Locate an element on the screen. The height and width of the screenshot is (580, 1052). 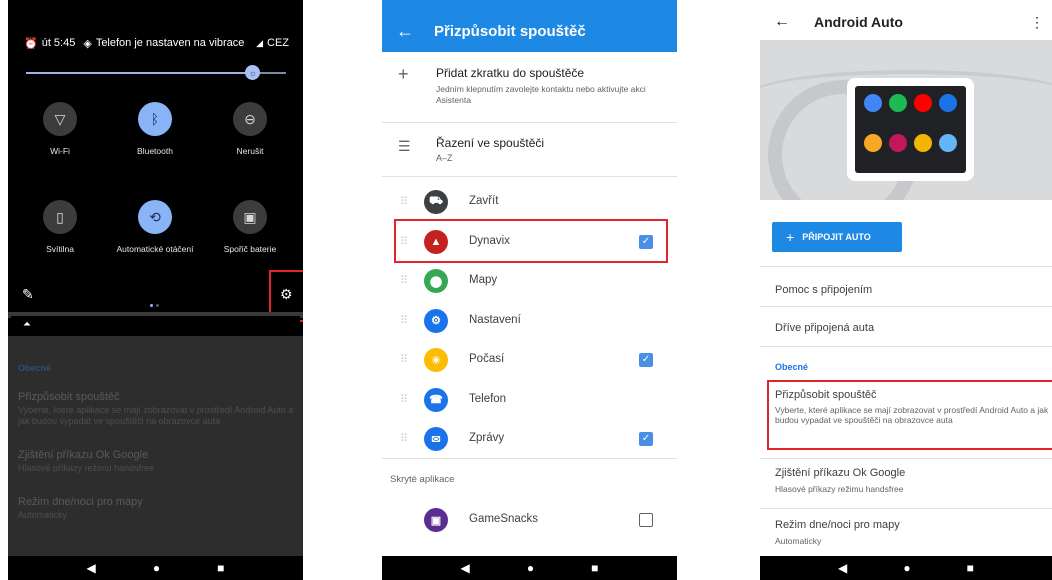
brightness-slider-fill is located at coordinates (139, 73).